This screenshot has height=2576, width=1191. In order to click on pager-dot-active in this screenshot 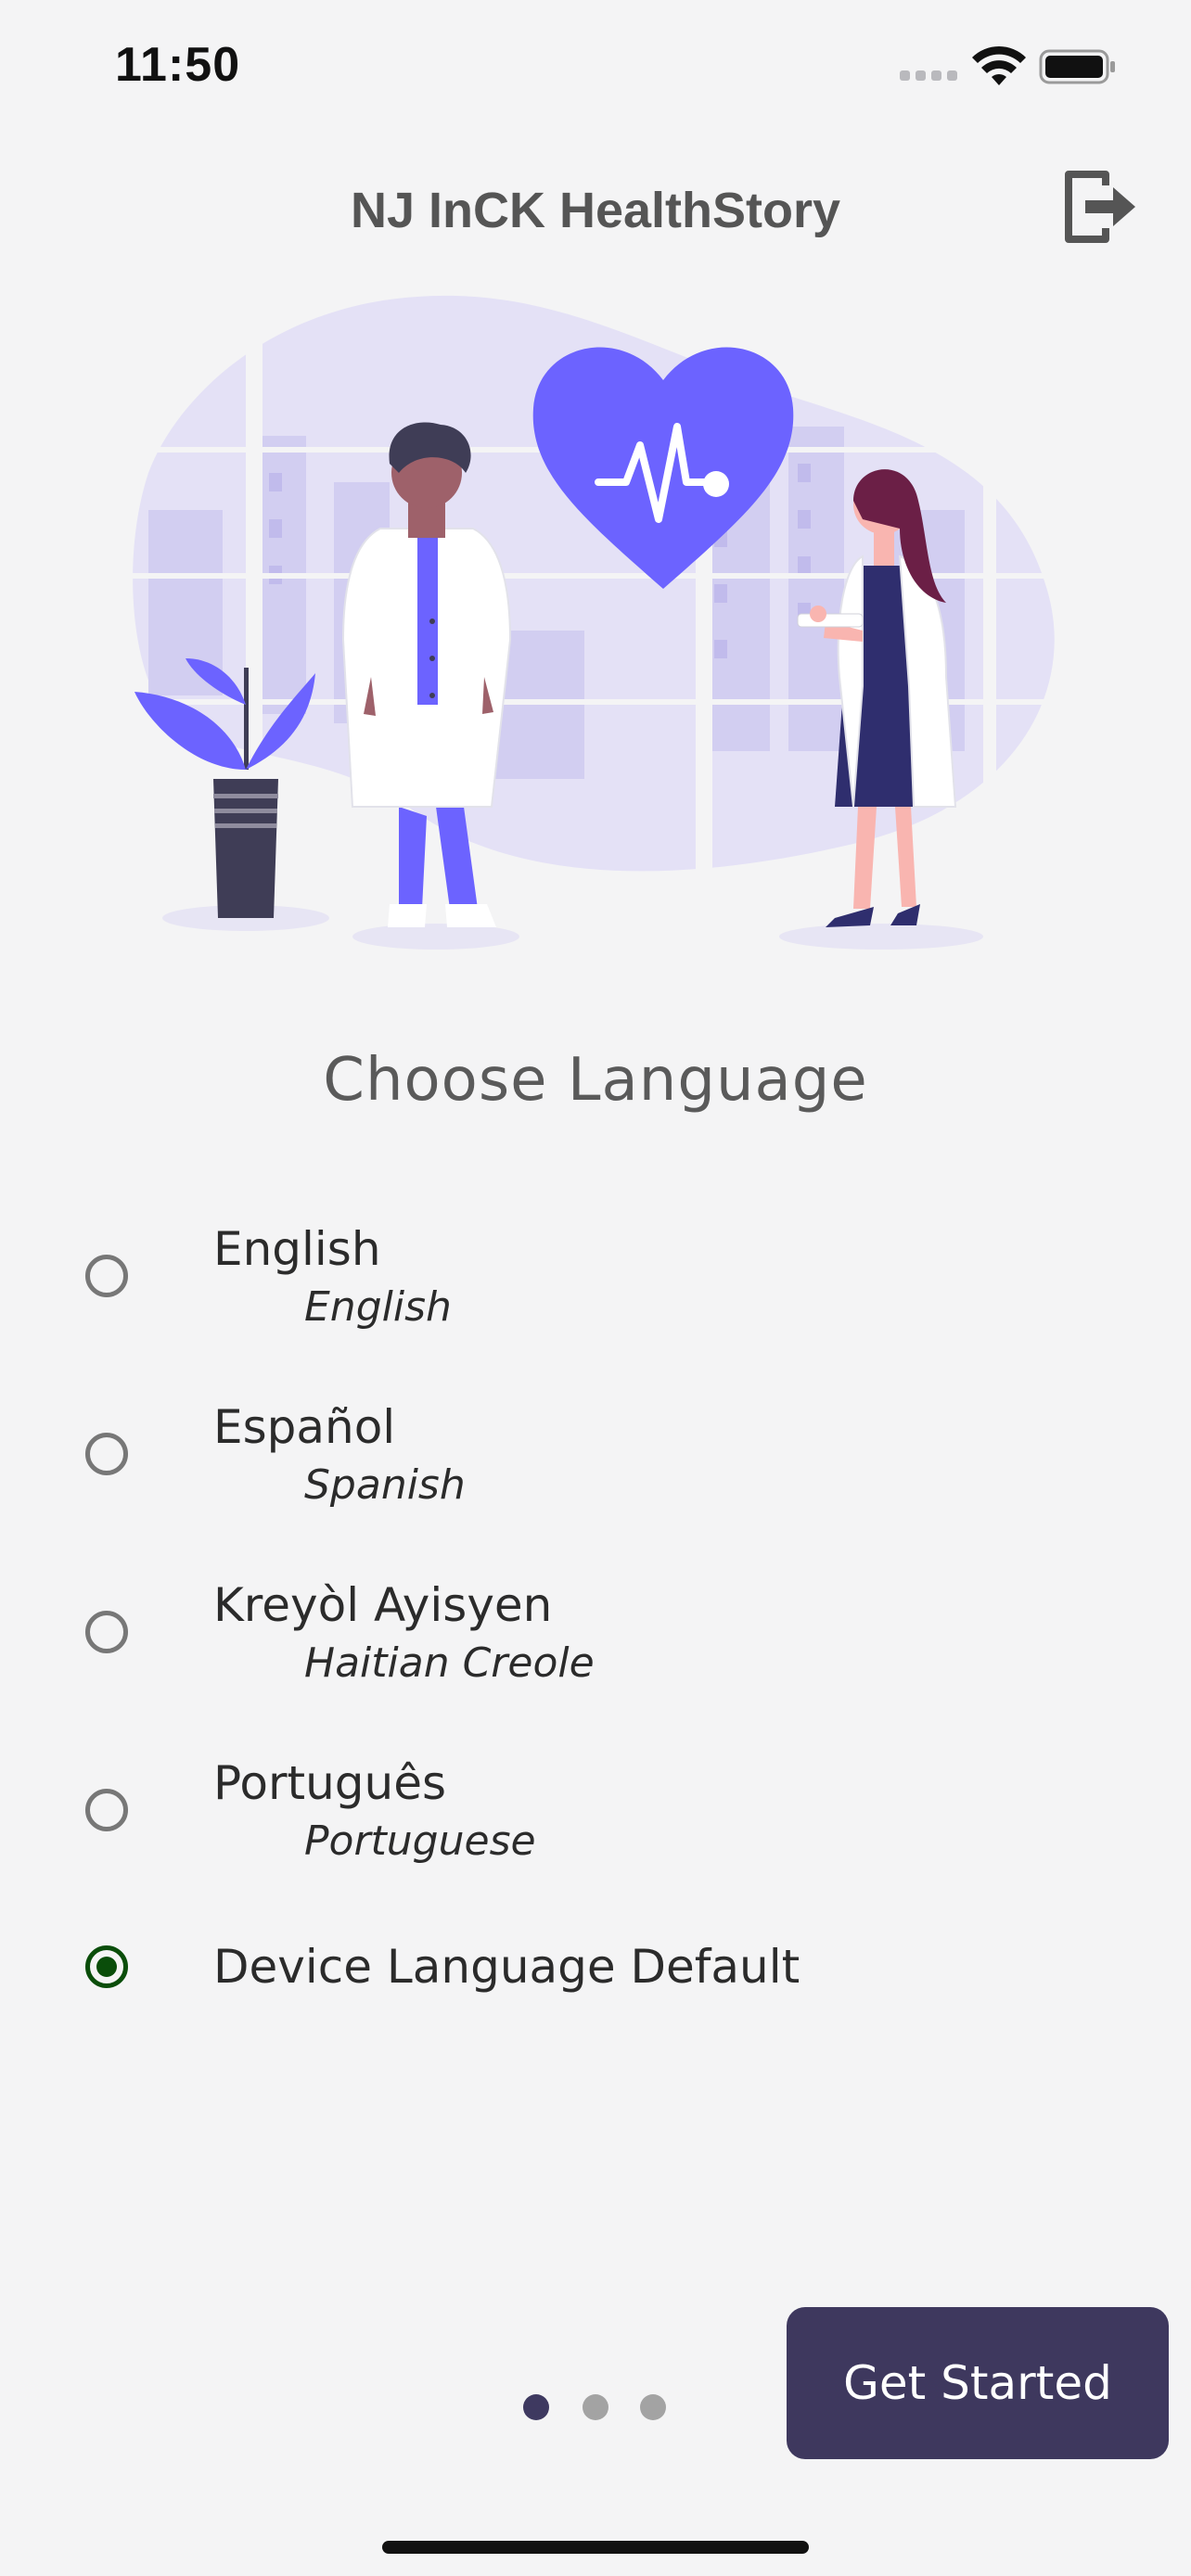, I will do `click(536, 2407)`.